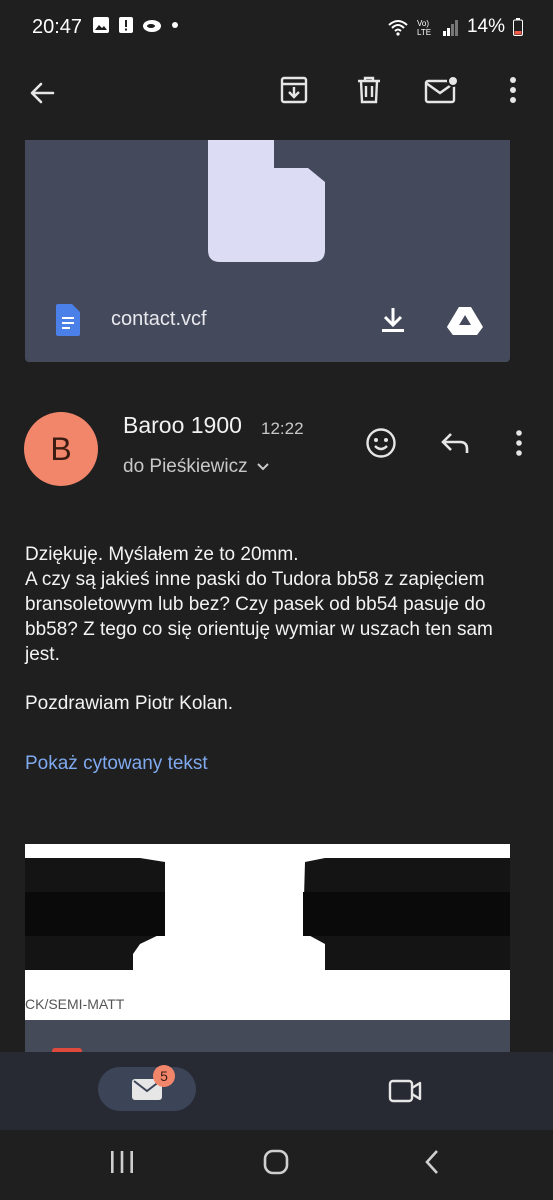 This screenshot has height=1200, width=553. I want to click on chevron-left-icon, so click(431, 1162).